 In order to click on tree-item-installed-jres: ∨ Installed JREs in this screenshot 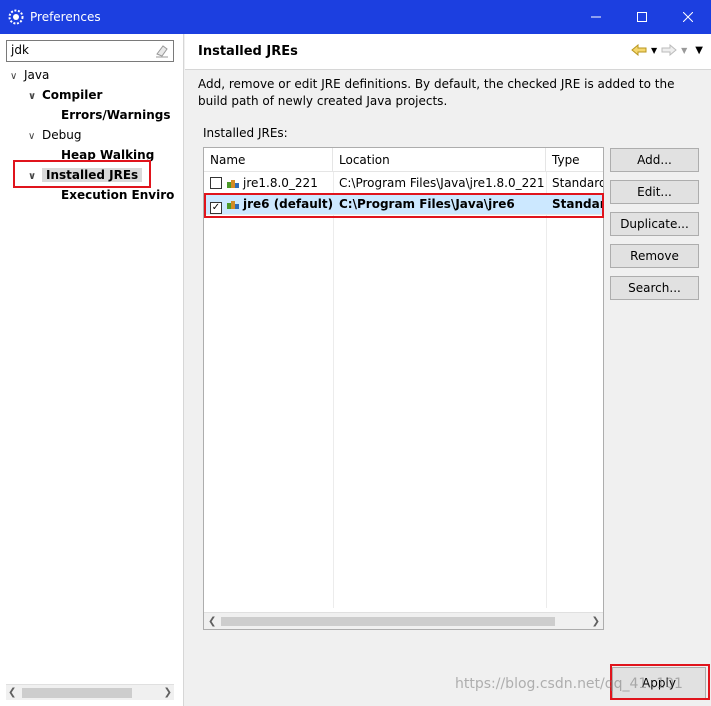, I will do `click(85, 176)`.